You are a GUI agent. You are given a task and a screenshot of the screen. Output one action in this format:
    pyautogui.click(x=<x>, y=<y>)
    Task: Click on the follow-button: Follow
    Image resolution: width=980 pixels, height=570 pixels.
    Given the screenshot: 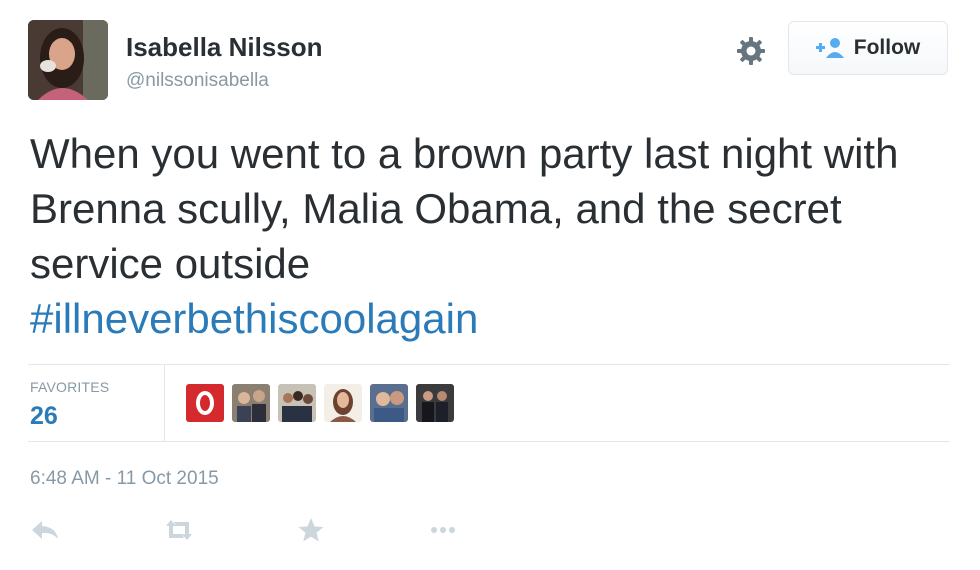 What is the action you would take?
    pyautogui.click(x=868, y=48)
    